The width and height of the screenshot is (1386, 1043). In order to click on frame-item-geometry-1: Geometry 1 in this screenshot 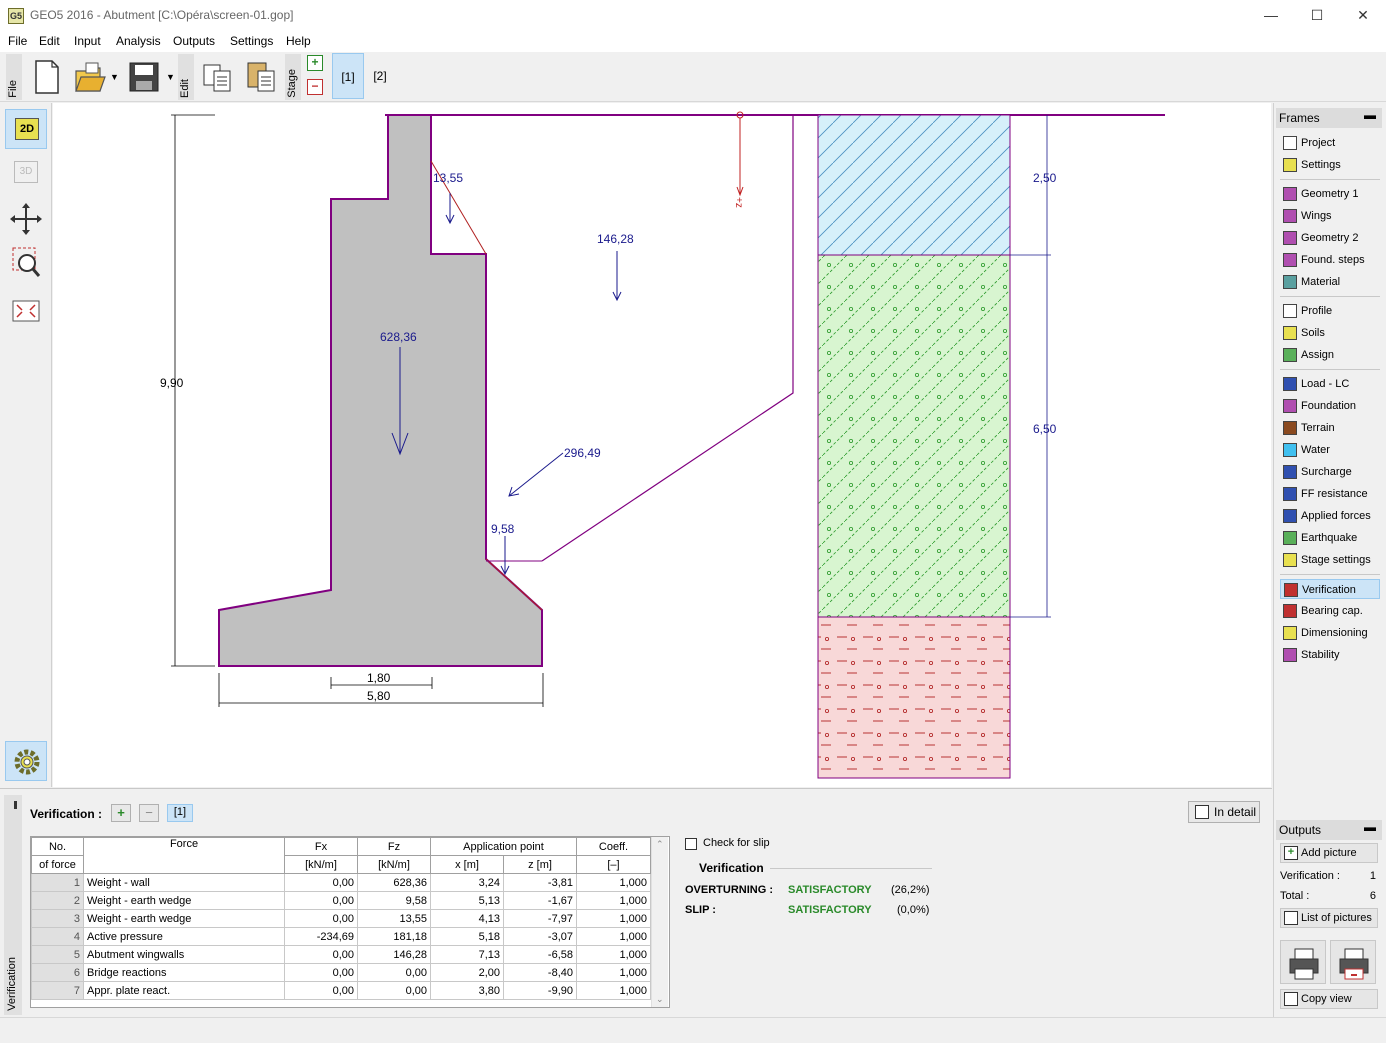, I will do `click(1330, 194)`.